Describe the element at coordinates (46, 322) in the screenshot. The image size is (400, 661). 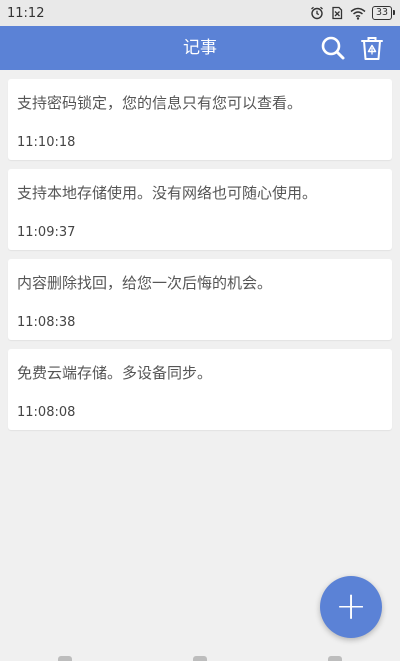
I see `note-time: 11:08:38` at that location.